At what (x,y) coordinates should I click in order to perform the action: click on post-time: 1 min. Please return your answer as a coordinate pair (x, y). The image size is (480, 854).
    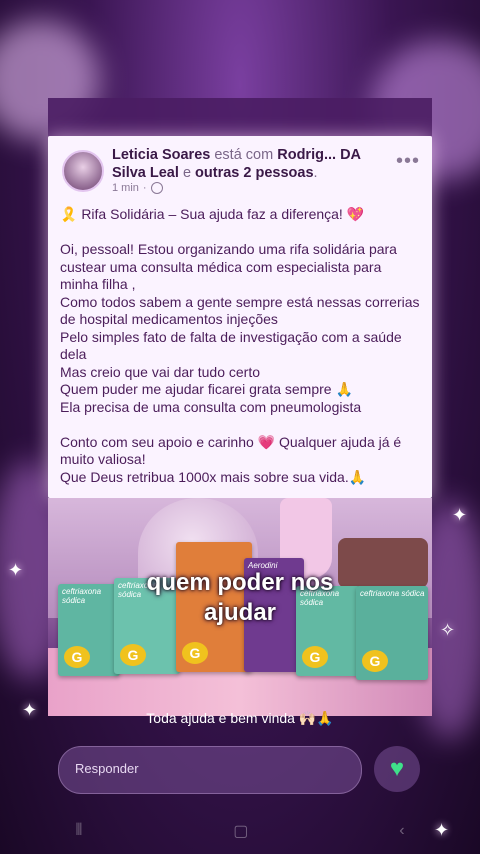
    Looking at the image, I should click on (125, 188).